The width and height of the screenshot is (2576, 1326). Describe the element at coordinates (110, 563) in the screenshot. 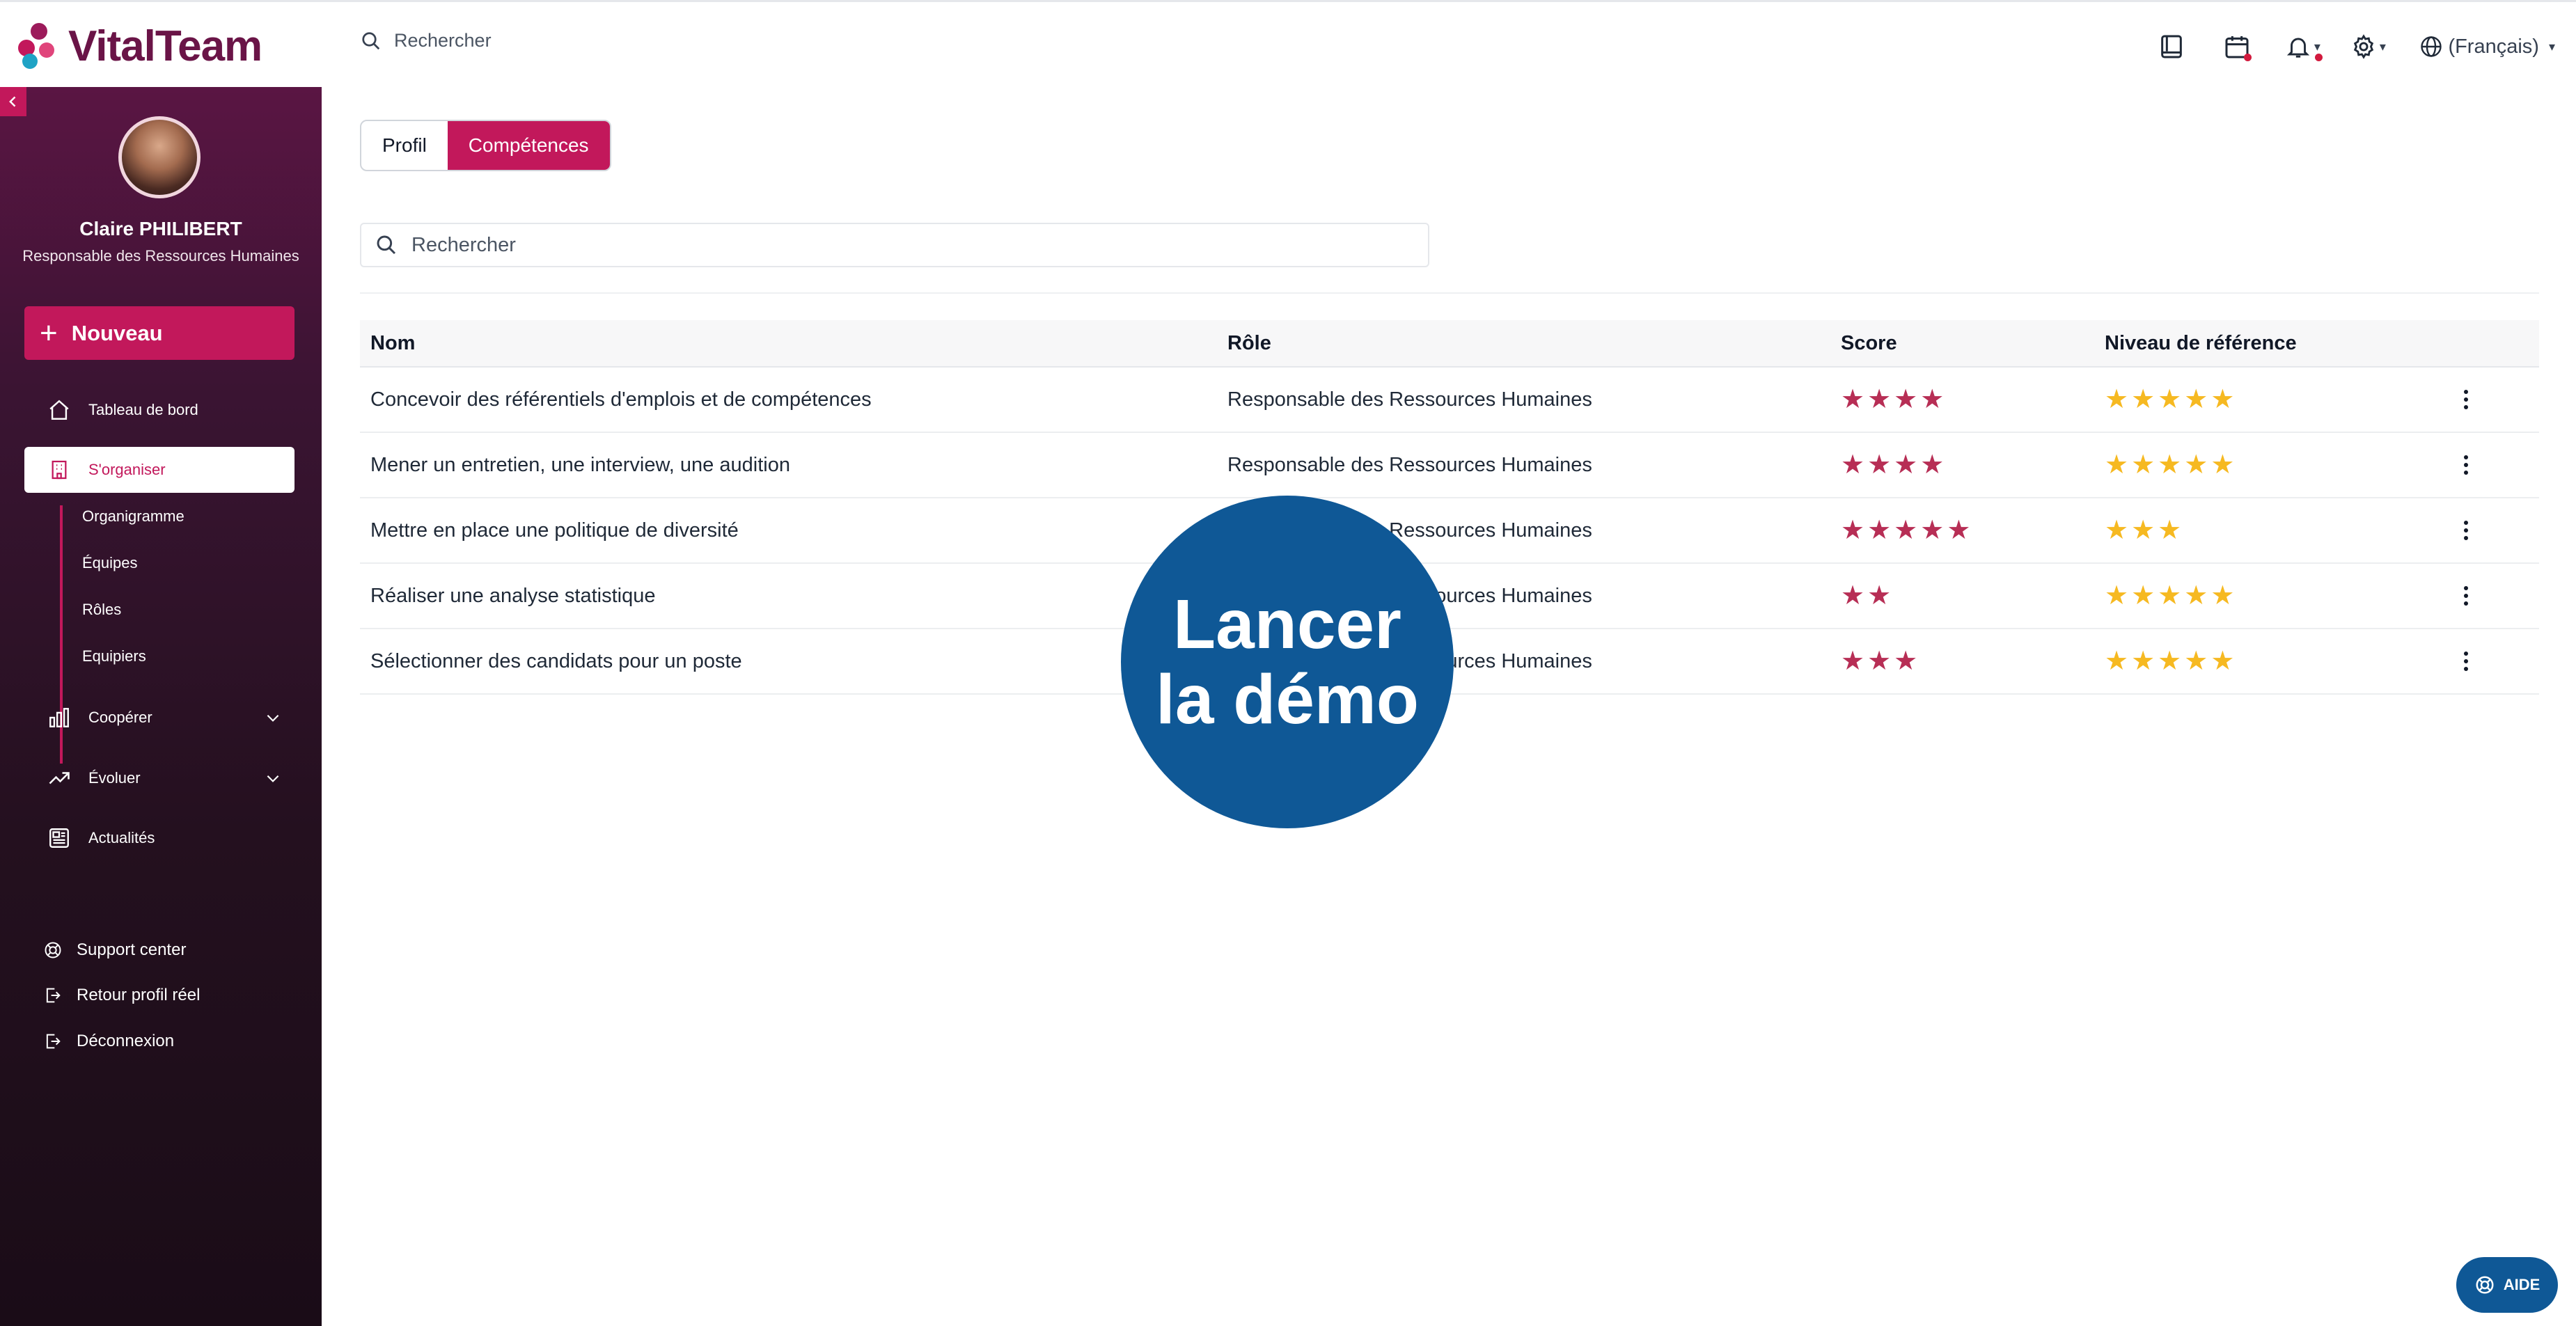

I see `subnav-item-teams: Équipes` at that location.